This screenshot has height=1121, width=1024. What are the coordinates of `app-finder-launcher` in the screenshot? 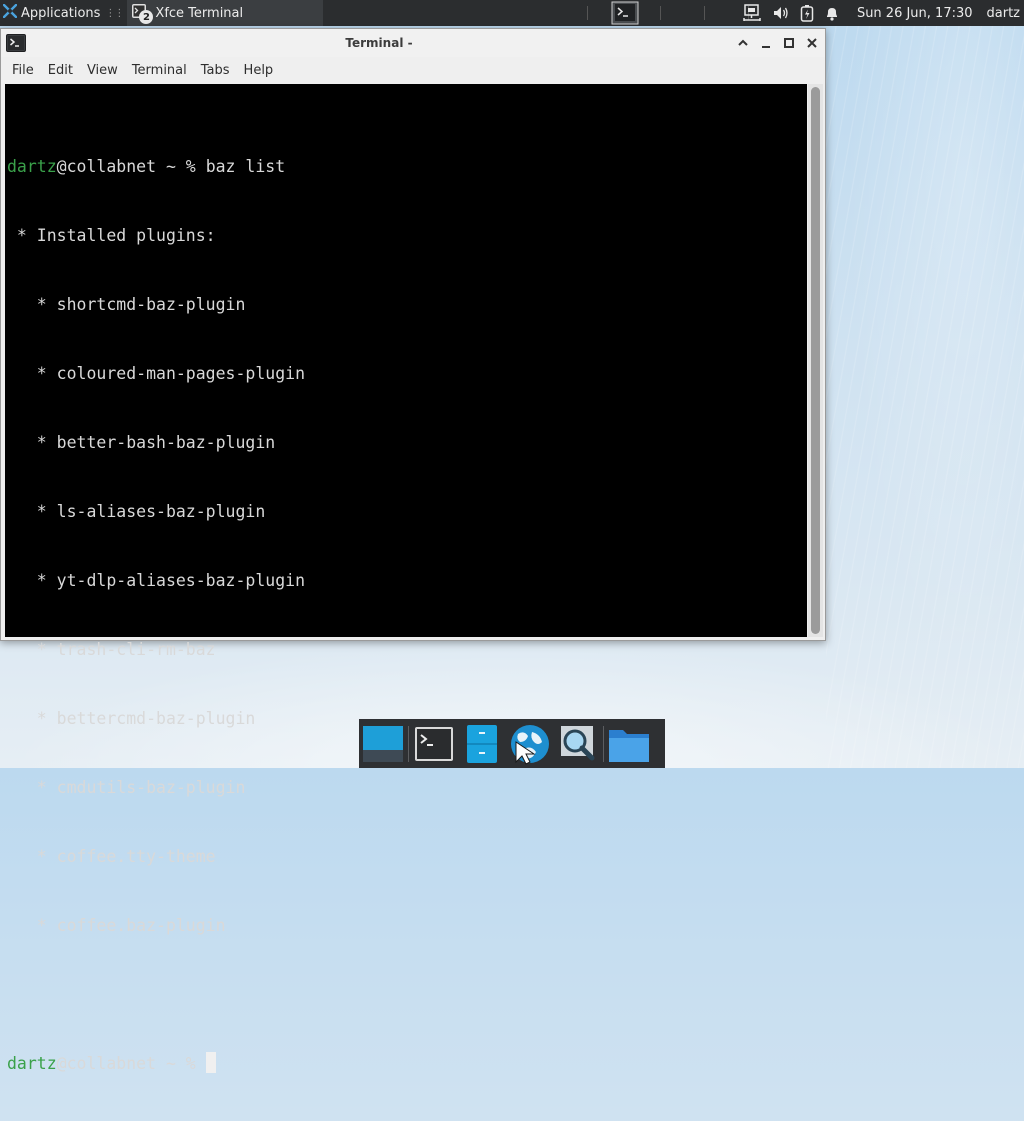 It's located at (578, 743).